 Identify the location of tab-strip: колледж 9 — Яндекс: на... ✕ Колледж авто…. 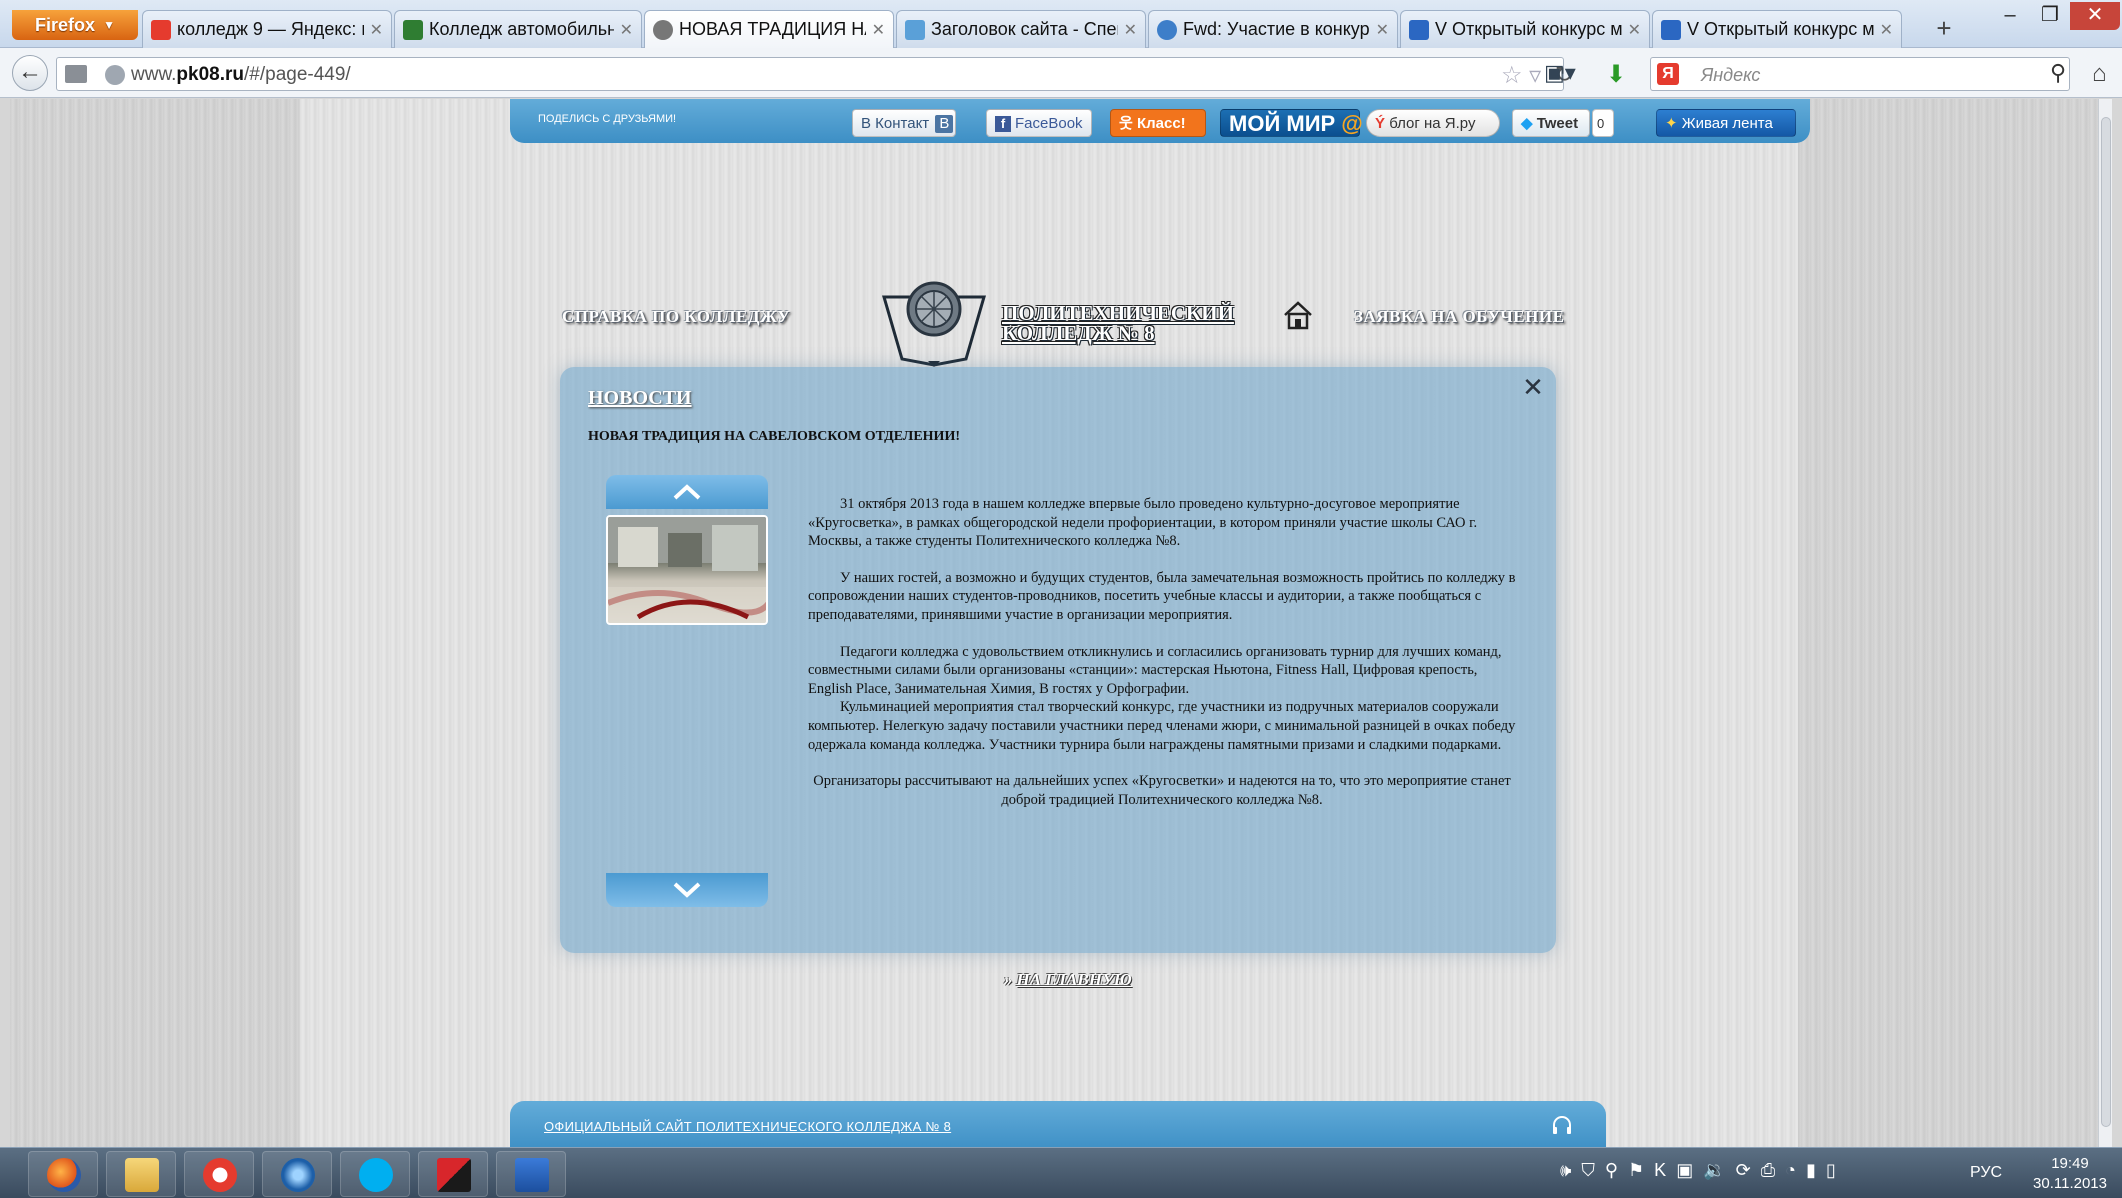
(1023, 29).